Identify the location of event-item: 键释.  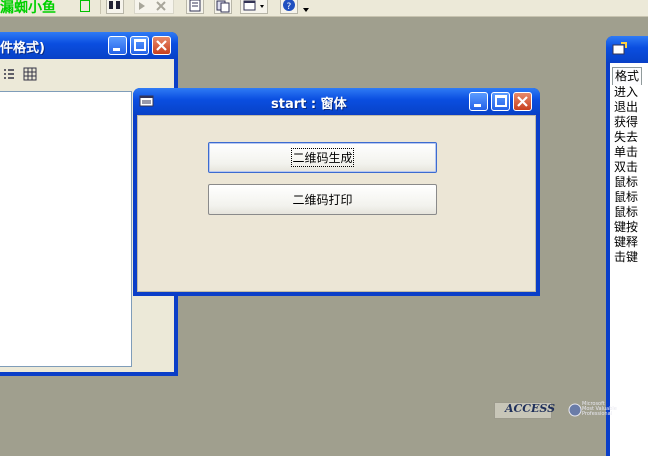
(626, 242).